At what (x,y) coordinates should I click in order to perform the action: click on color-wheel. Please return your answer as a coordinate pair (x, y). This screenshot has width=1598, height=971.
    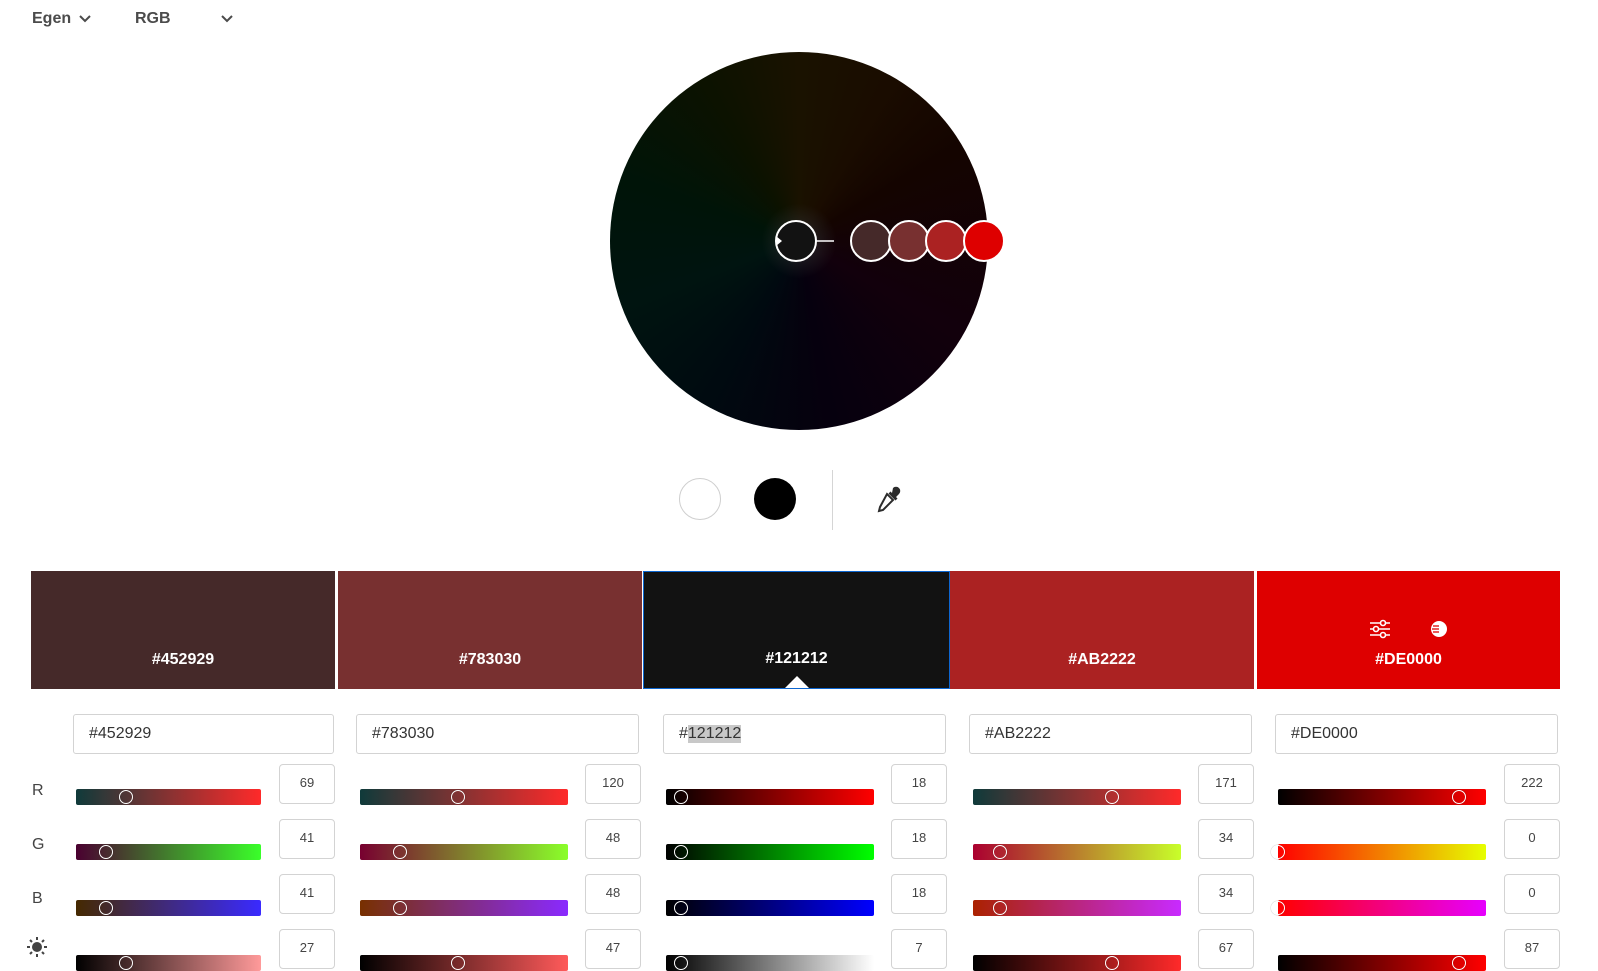
    Looking at the image, I should click on (807, 241).